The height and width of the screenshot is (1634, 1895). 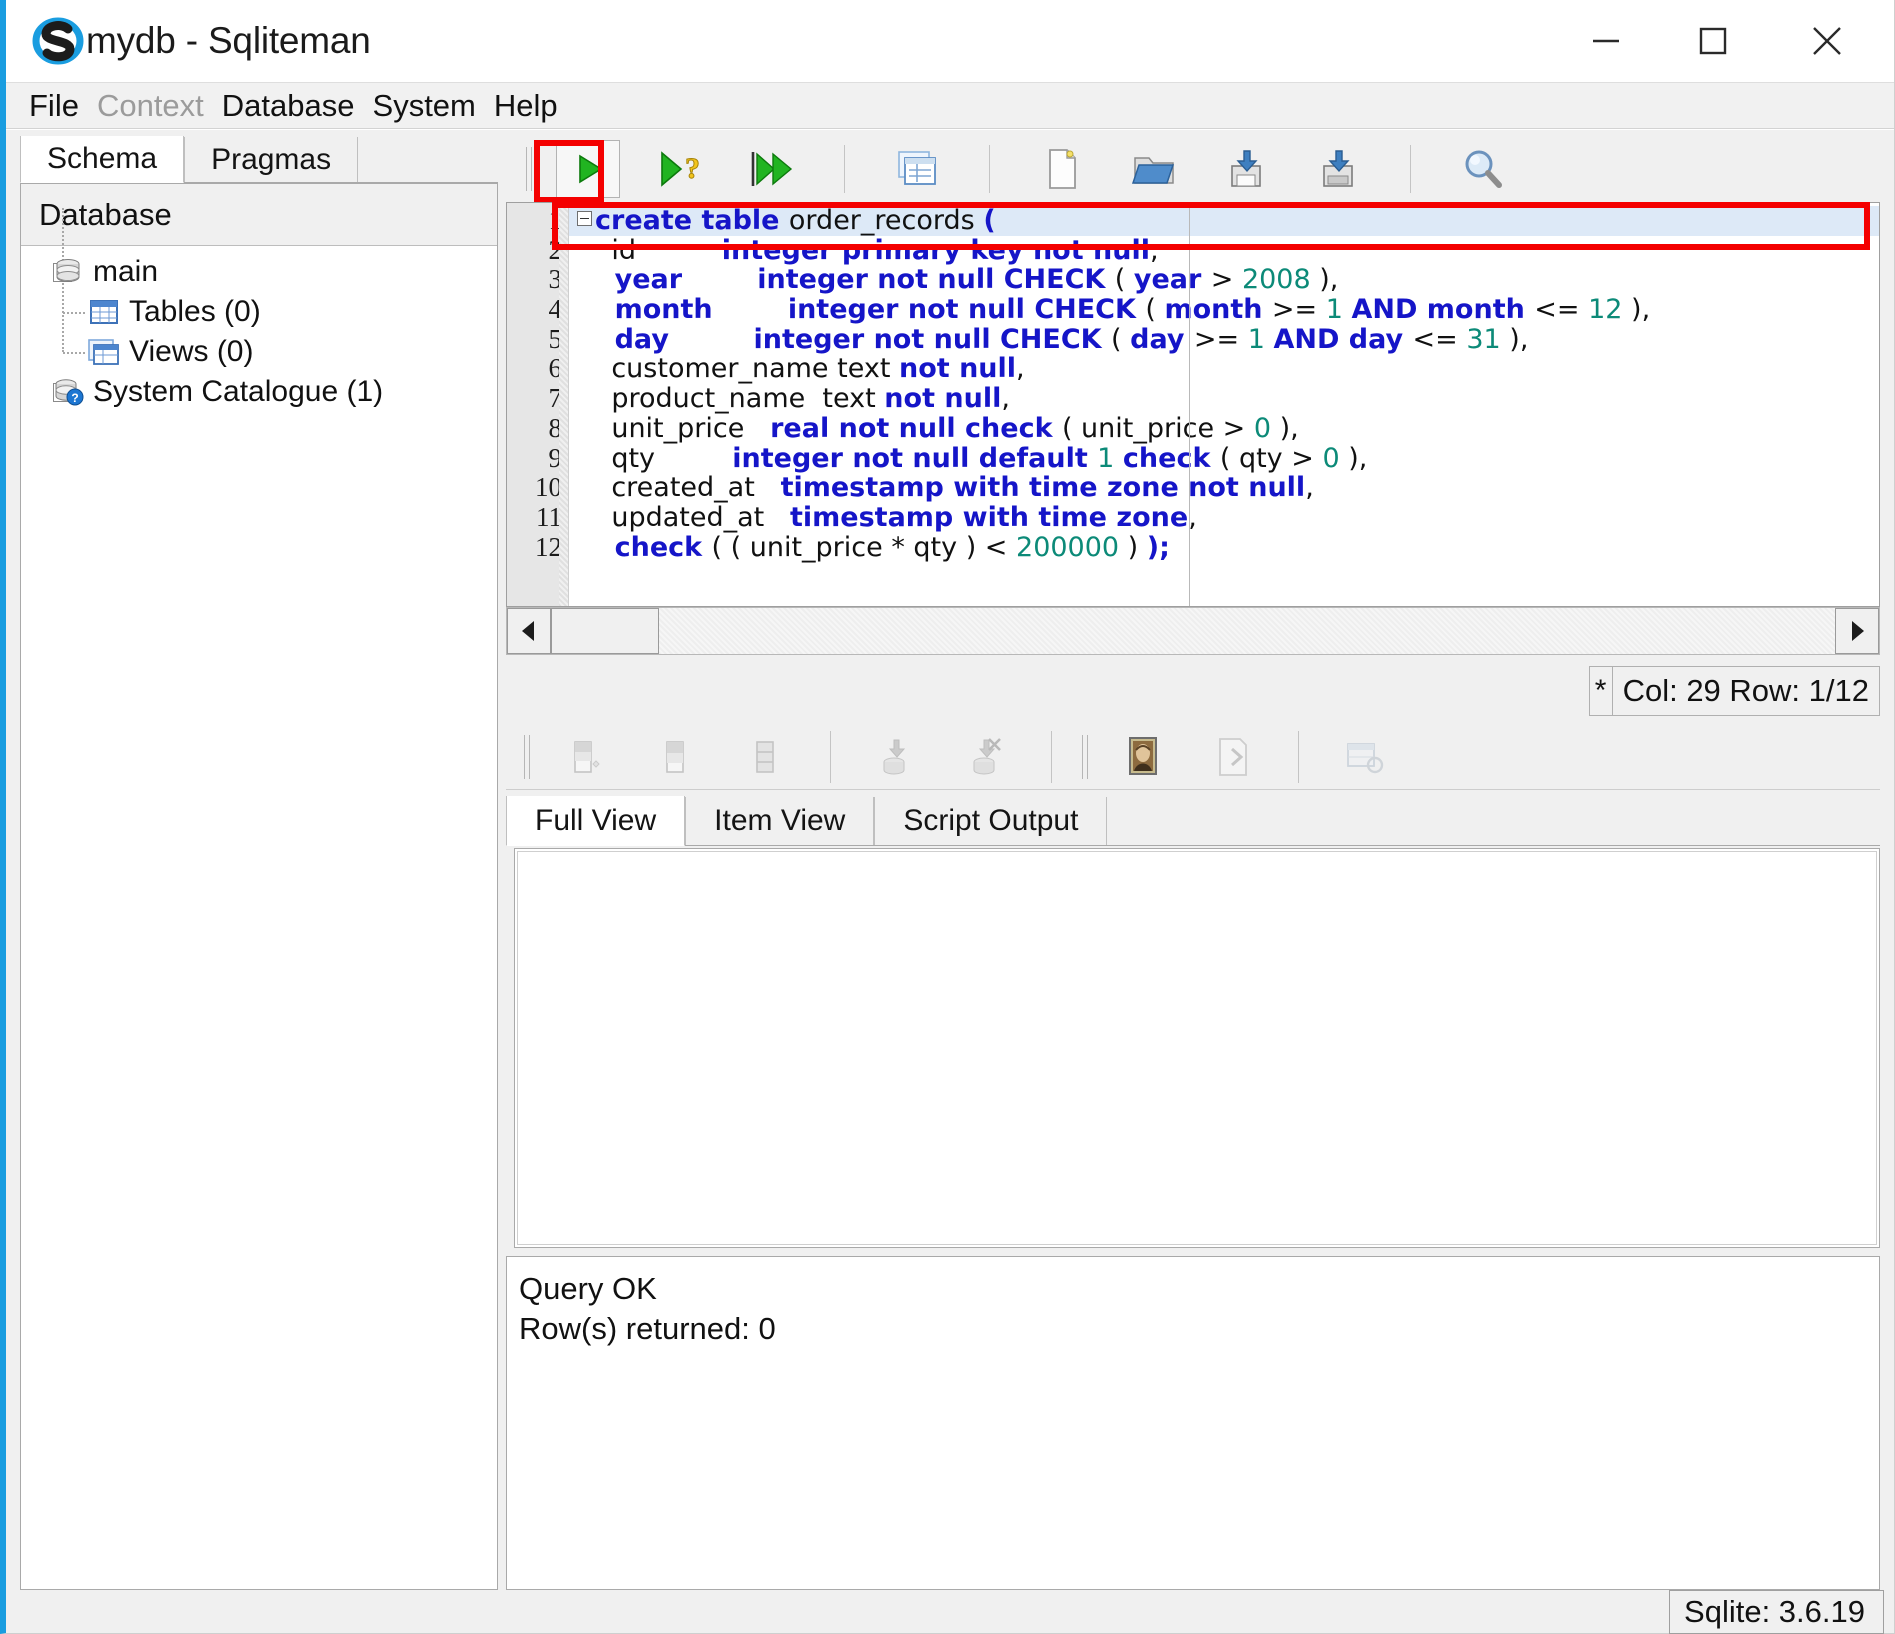 What do you see at coordinates (1193, 757) in the screenshot?
I see `results-toolbar` at bounding box center [1193, 757].